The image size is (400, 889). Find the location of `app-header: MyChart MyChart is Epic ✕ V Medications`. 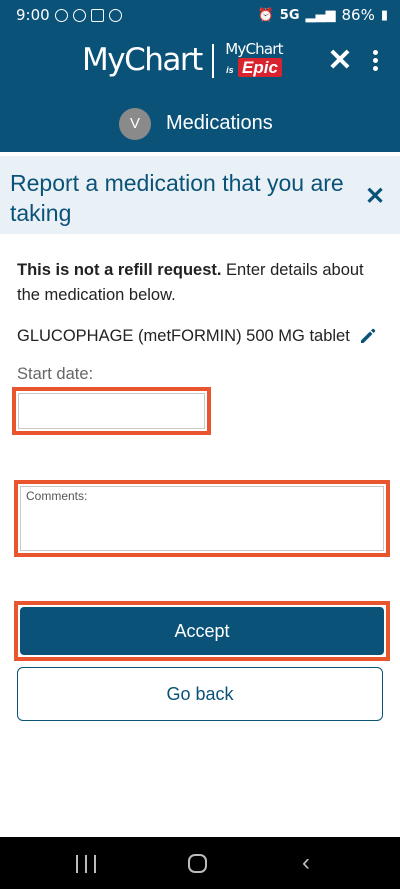

app-header: MyChart MyChart is Epic ✕ V Medications is located at coordinates (200, 91).